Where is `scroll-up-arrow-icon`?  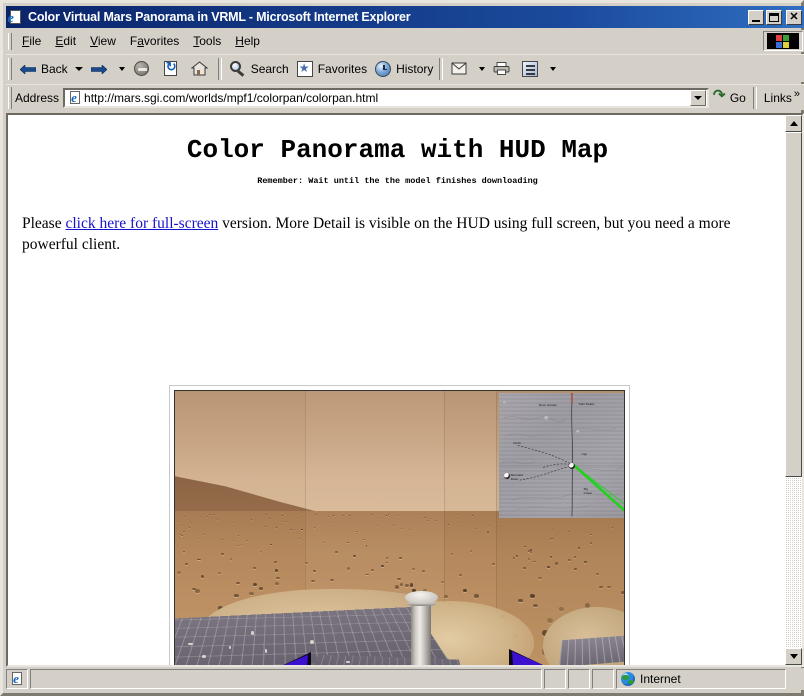
scroll-up-arrow-icon is located at coordinates (793, 123).